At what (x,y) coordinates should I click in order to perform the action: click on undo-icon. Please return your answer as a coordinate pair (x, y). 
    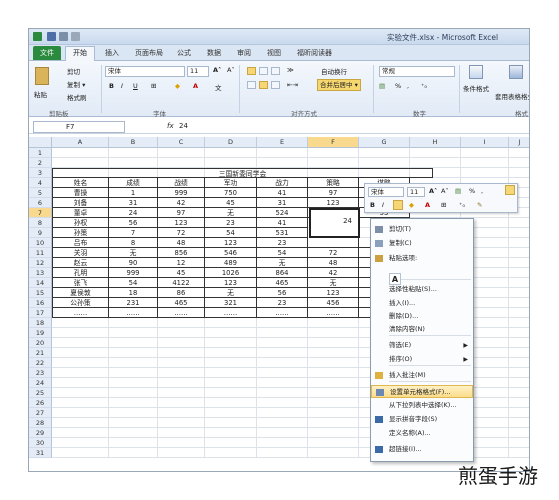
    Looking at the image, I should click on (63, 36).